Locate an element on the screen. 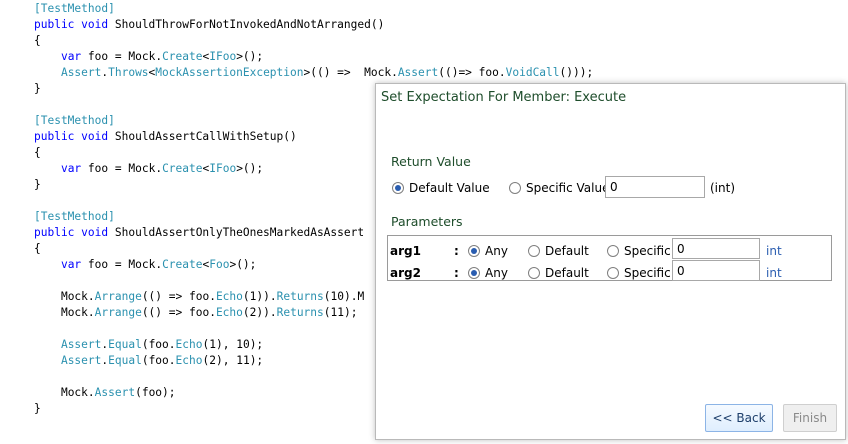 This screenshot has width=848, height=444. code-line: Mock.Assert(foo); is located at coordinates (118, 392).